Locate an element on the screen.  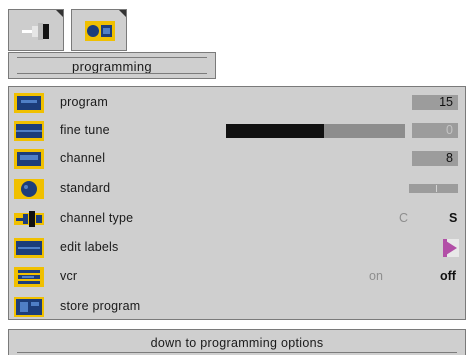
menu-item-vcr: vcr on off is located at coordinates (237, 277).